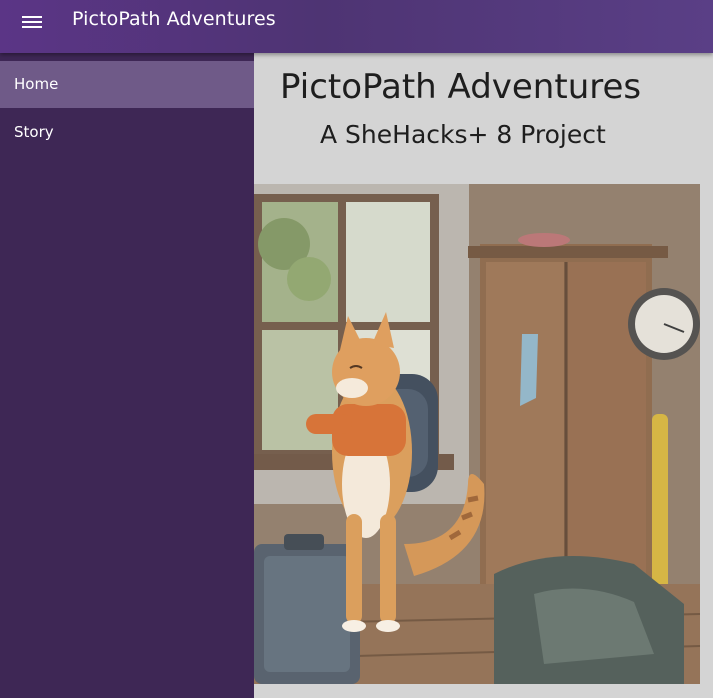 The width and height of the screenshot is (713, 698). I want to click on app-bar: PictoPath Adventures, so click(356, 26).